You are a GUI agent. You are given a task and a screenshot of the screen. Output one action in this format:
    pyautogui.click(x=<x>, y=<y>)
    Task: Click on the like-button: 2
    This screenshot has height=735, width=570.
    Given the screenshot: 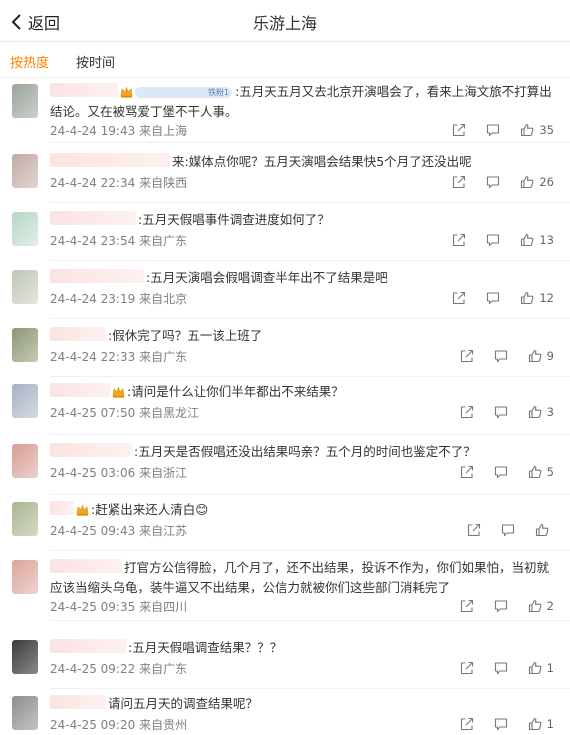 What is the action you would take?
    pyautogui.click(x=541, y=606)
    